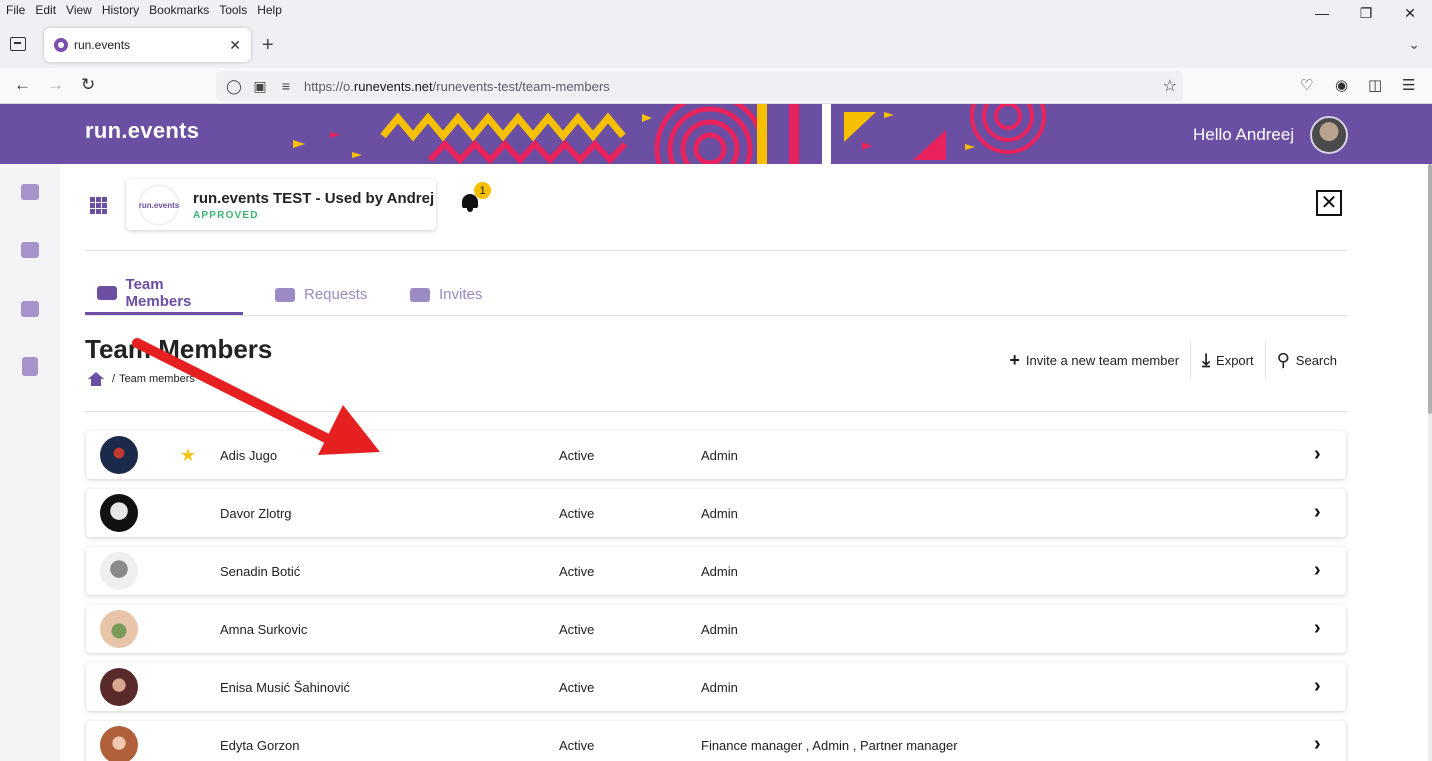 The width and height of the screenshot is (1432, 761). Describe the element at coordinates (1014, 359) in the screenshot. I see `plus-icon: +` at that location.